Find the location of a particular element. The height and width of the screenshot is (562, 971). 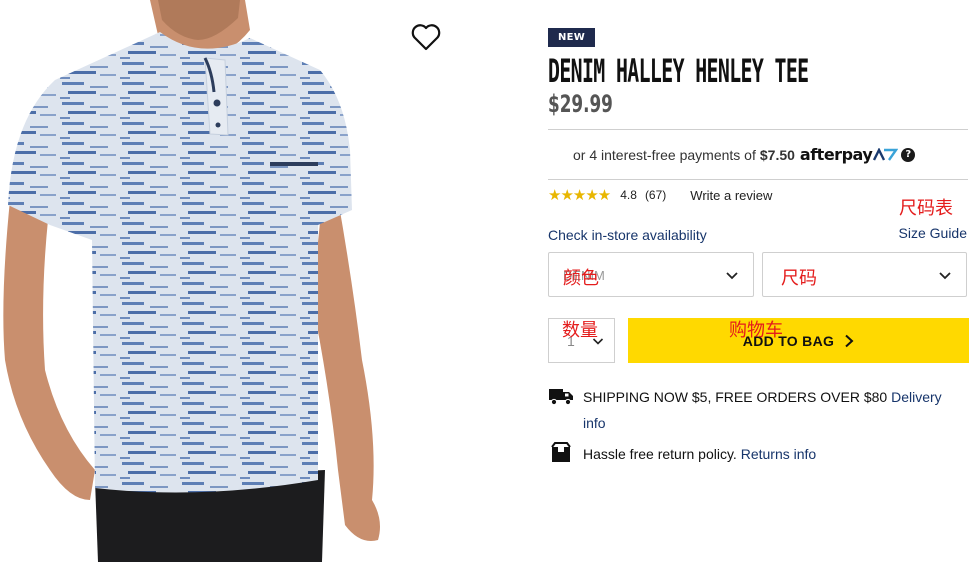

rating-summary: ★★★★★ 4.8 (67) Write a review is located at coordinates (660, 195).